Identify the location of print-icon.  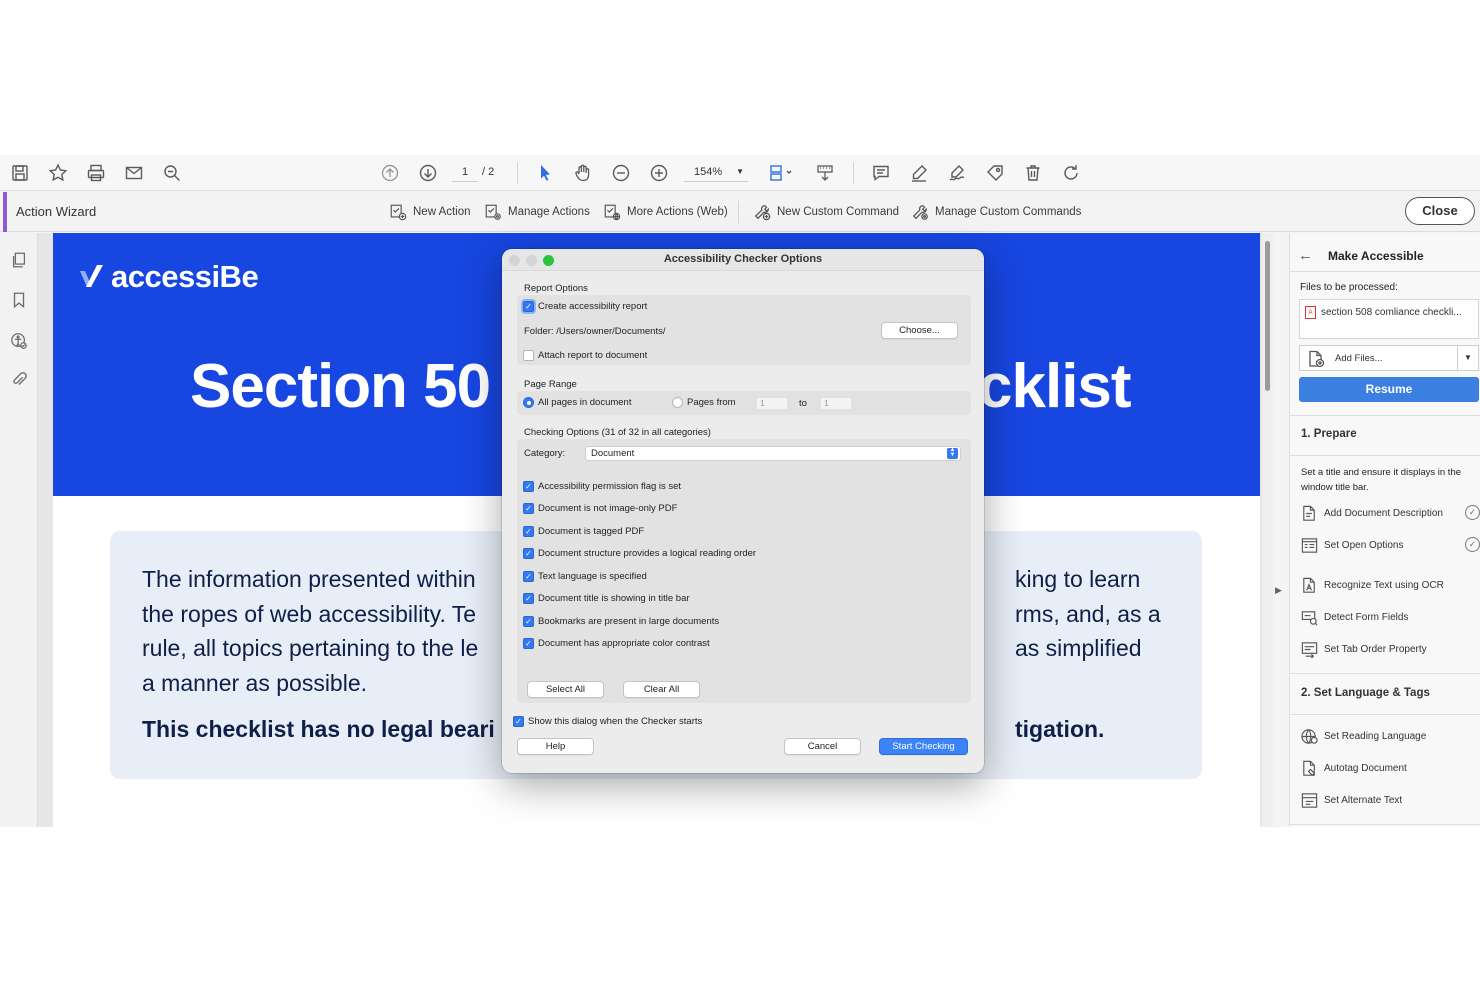
(96, 173).